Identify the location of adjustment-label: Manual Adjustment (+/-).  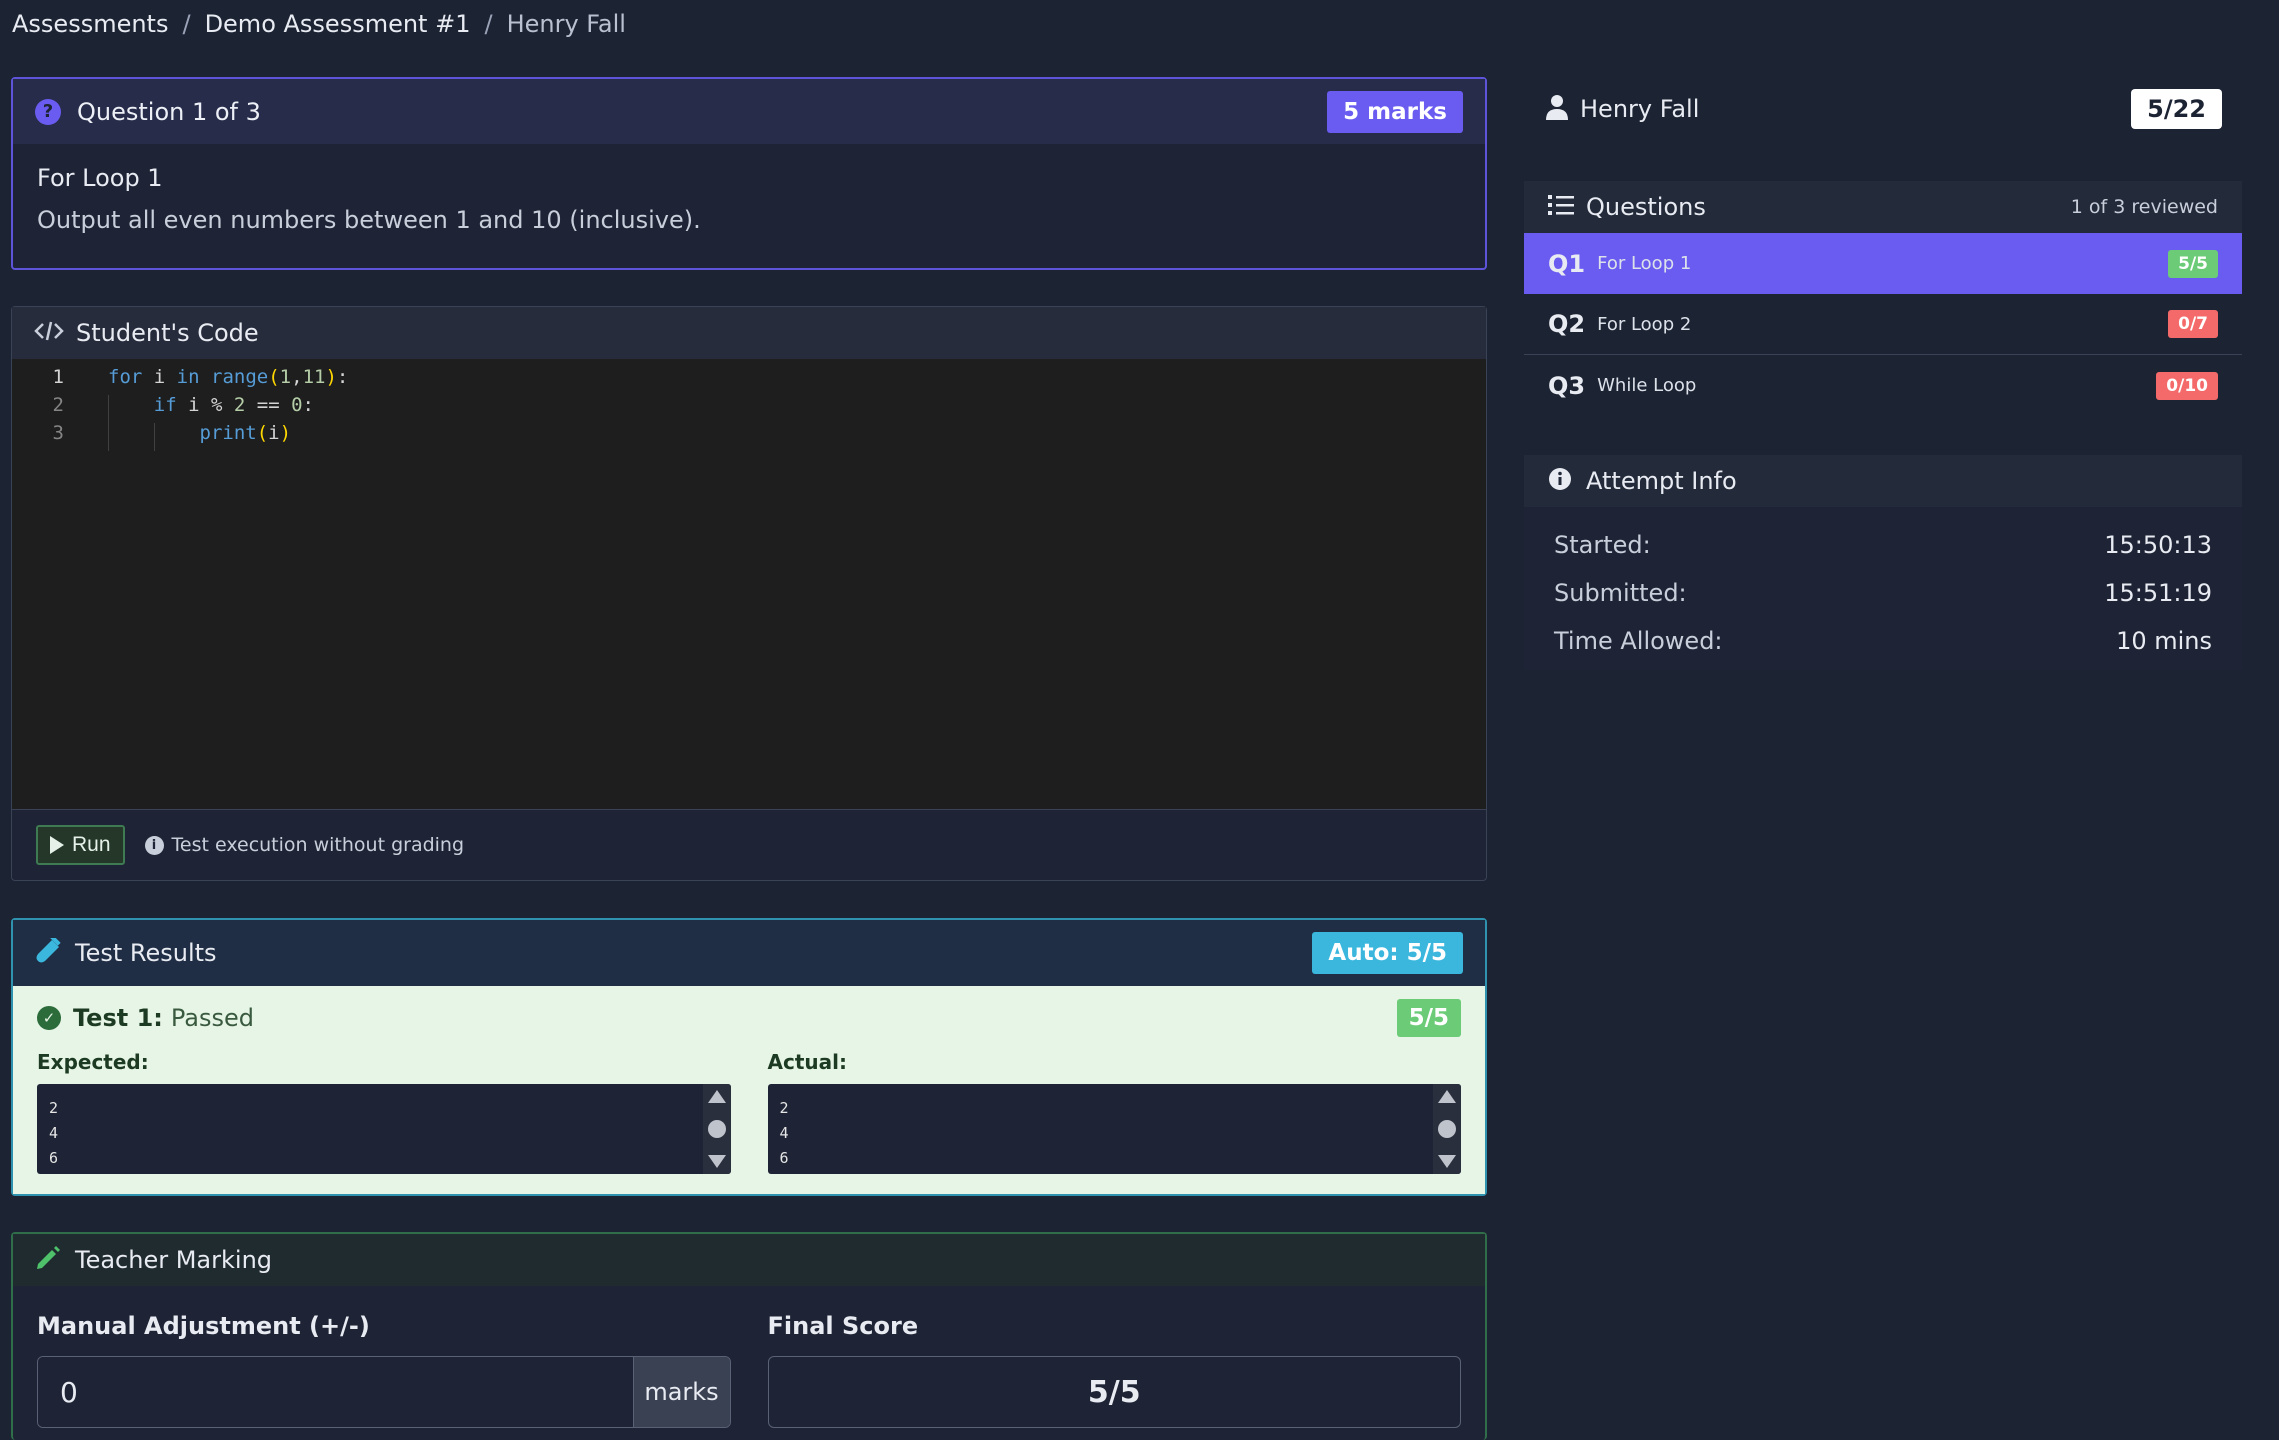
(203, 1326).